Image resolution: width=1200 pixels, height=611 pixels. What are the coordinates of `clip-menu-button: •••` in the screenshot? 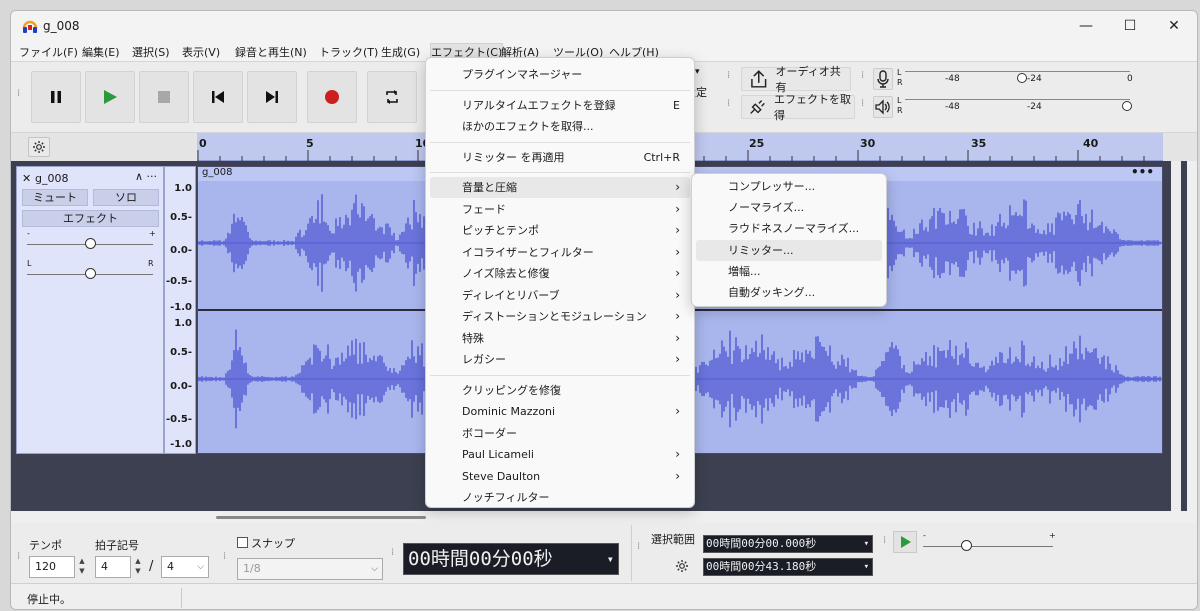 It's located at (1142, 172).